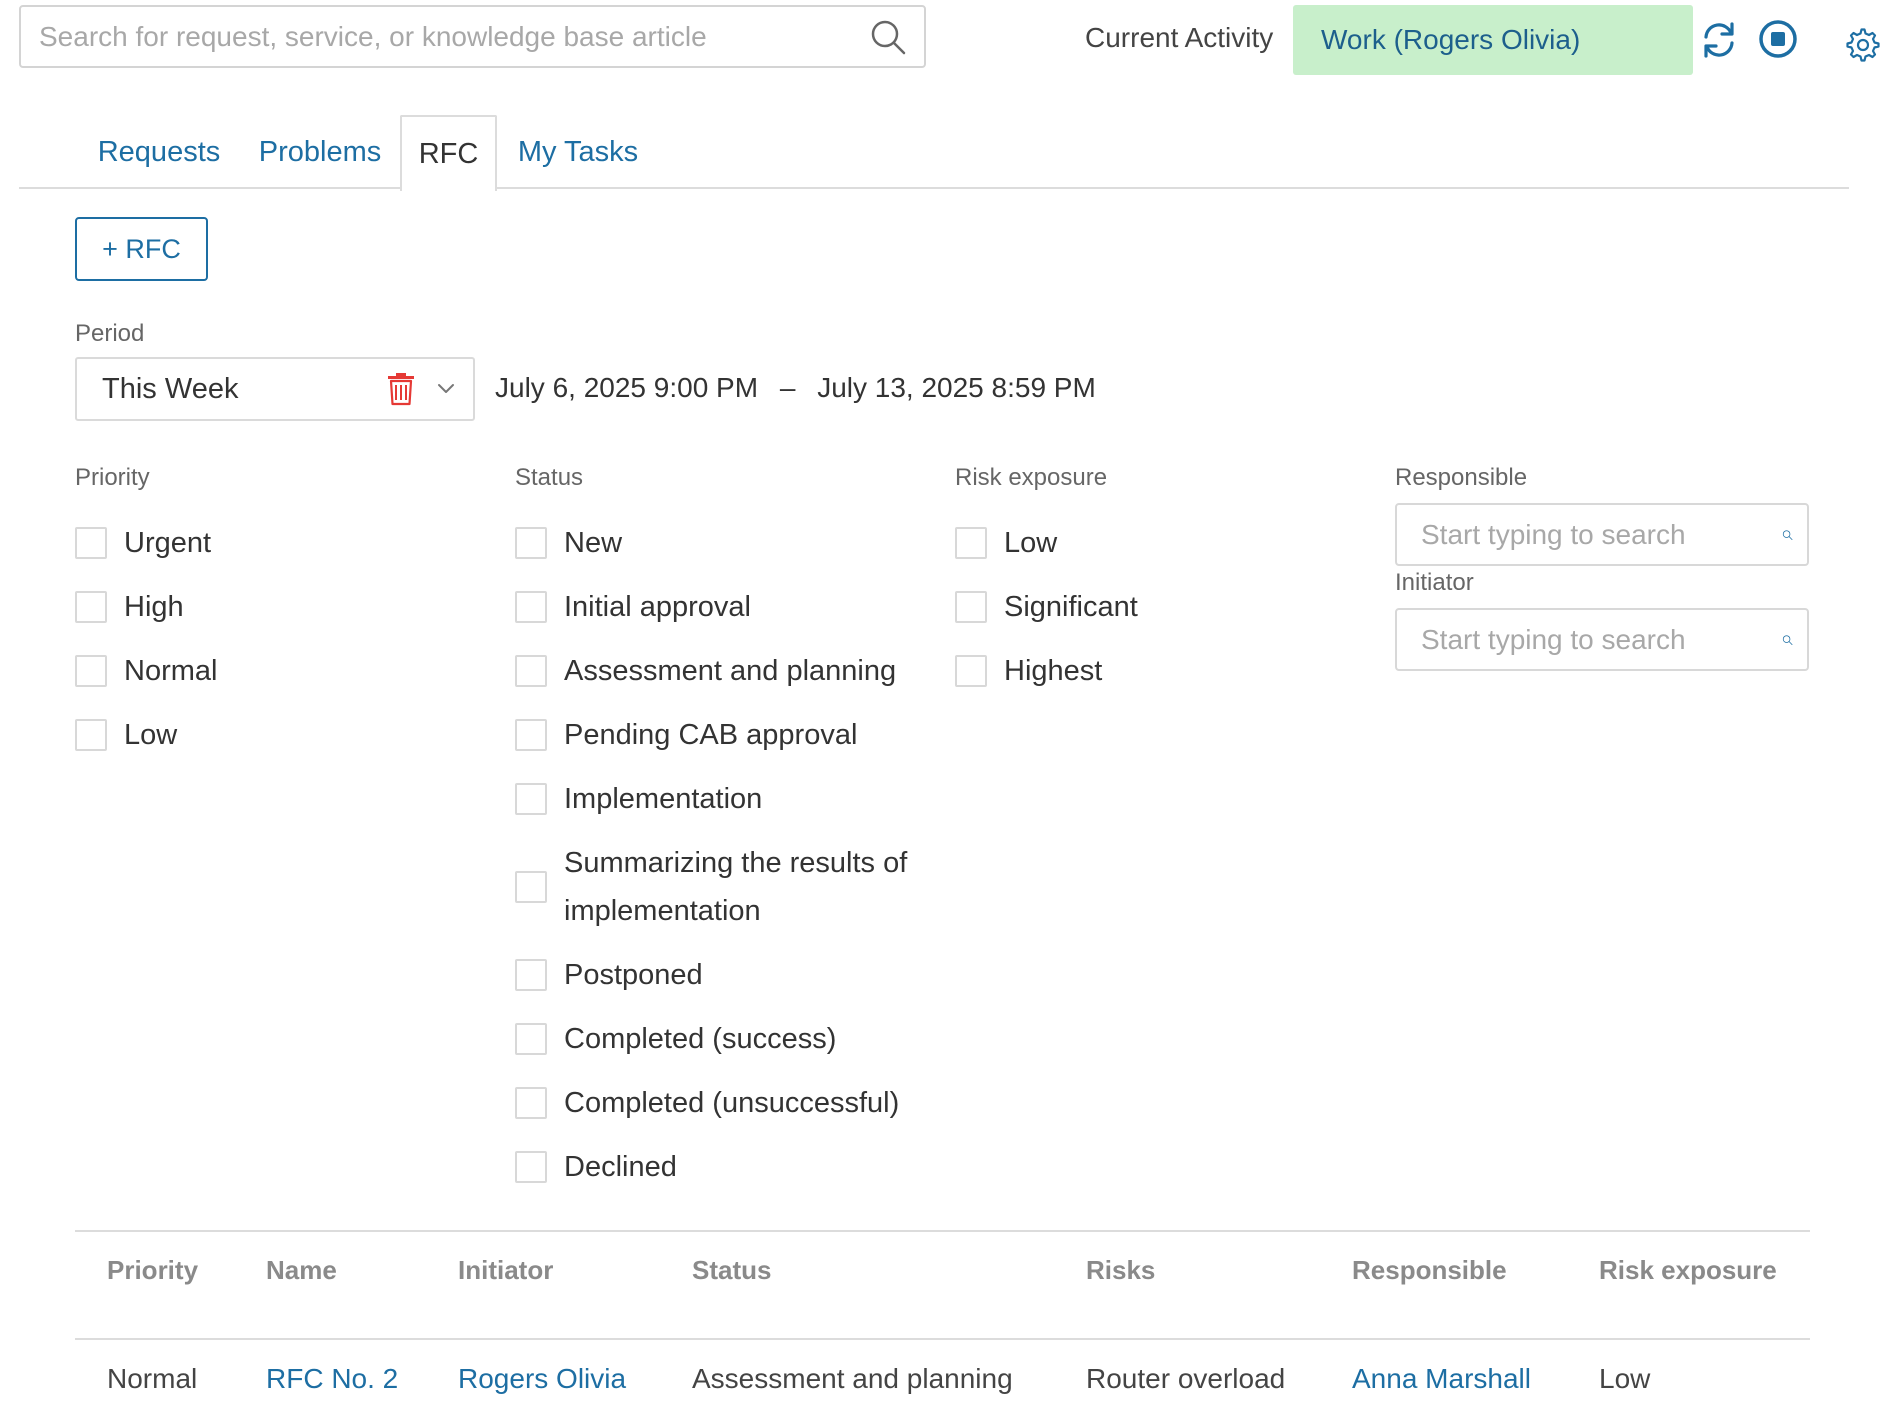 Image resolution: width=1884 pixels, height=1406 pixels. What do you see at coordinates (152, 1270) in the screenshot?
I see `column-header-priority: Priority` at bounding box center [152, 1270].